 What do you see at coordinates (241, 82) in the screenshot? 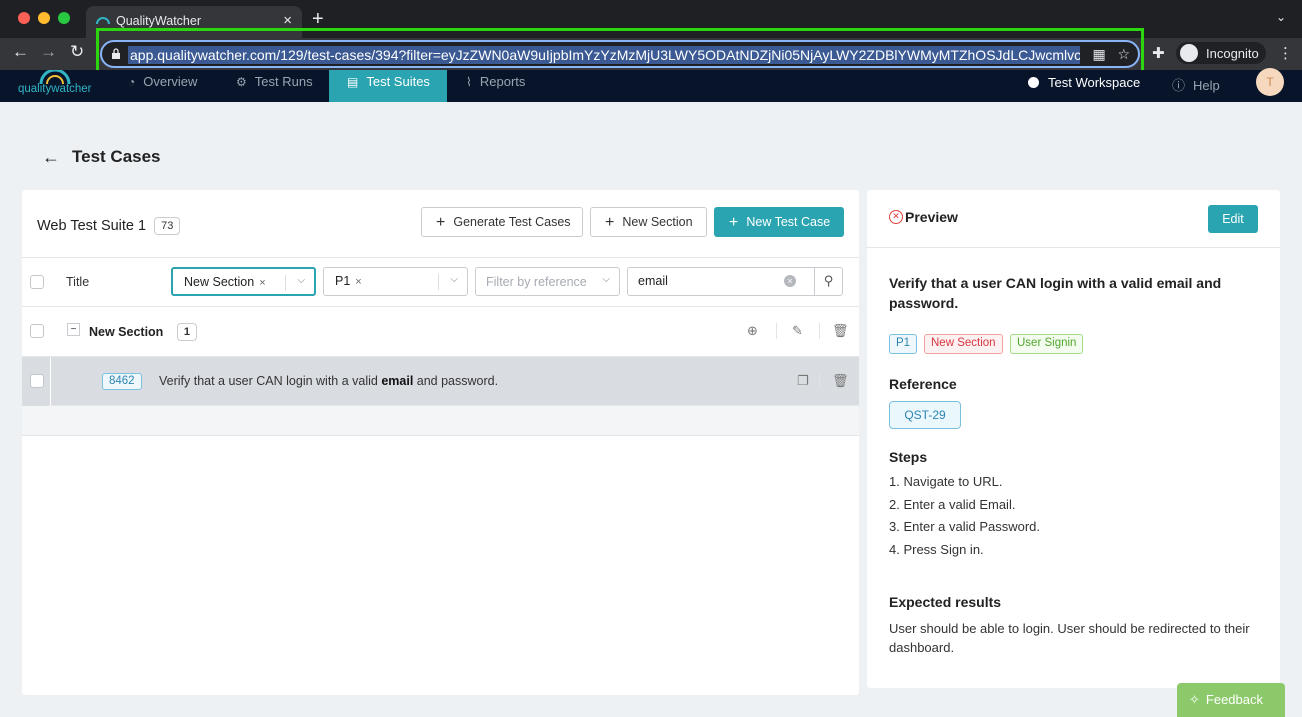
I see `gear-icon: ⚙` at bounding box center [241, 82].